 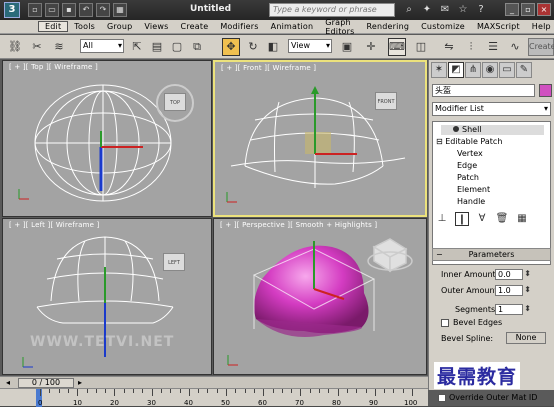 I want to click on stack-item-editable-patch: ⊟ Editable Patch, so click(x=469, y=142).